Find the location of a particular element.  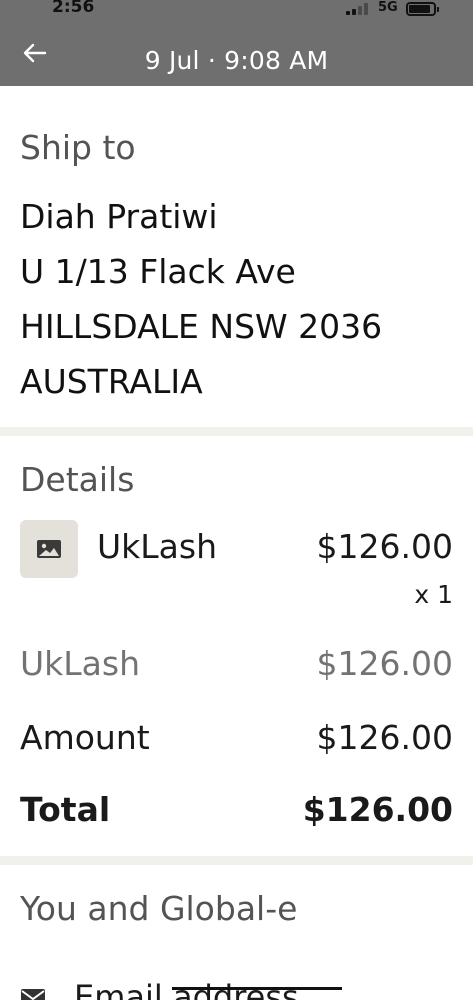

address-street: U 1/13 Flack Ave is located at coordinates (158, 271).